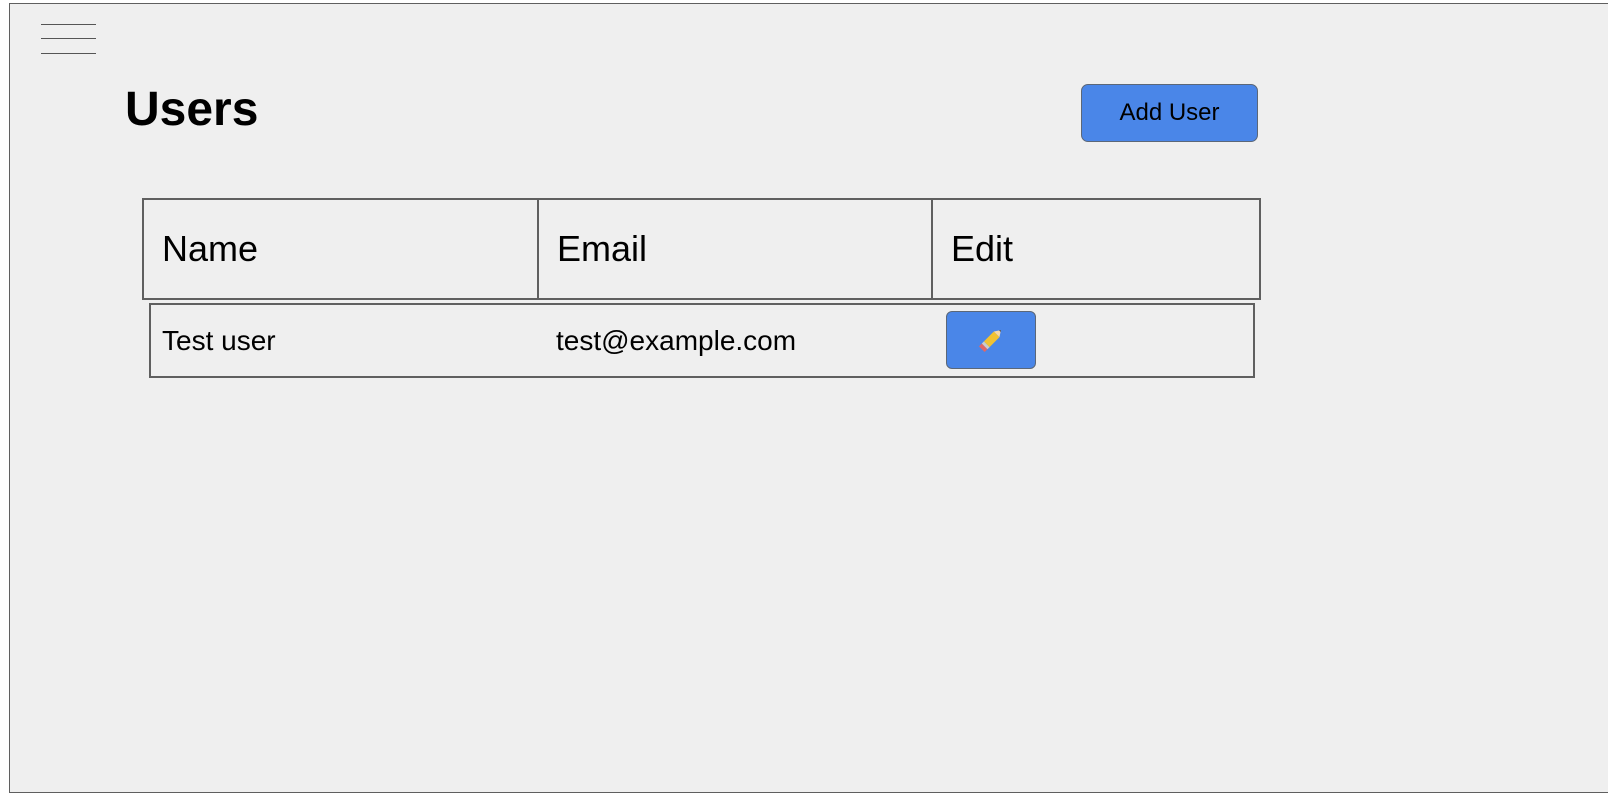 Image resolution: width=1608 pixels, height=793 pixels. I want to click on pencil-icon, so click(989, 341).